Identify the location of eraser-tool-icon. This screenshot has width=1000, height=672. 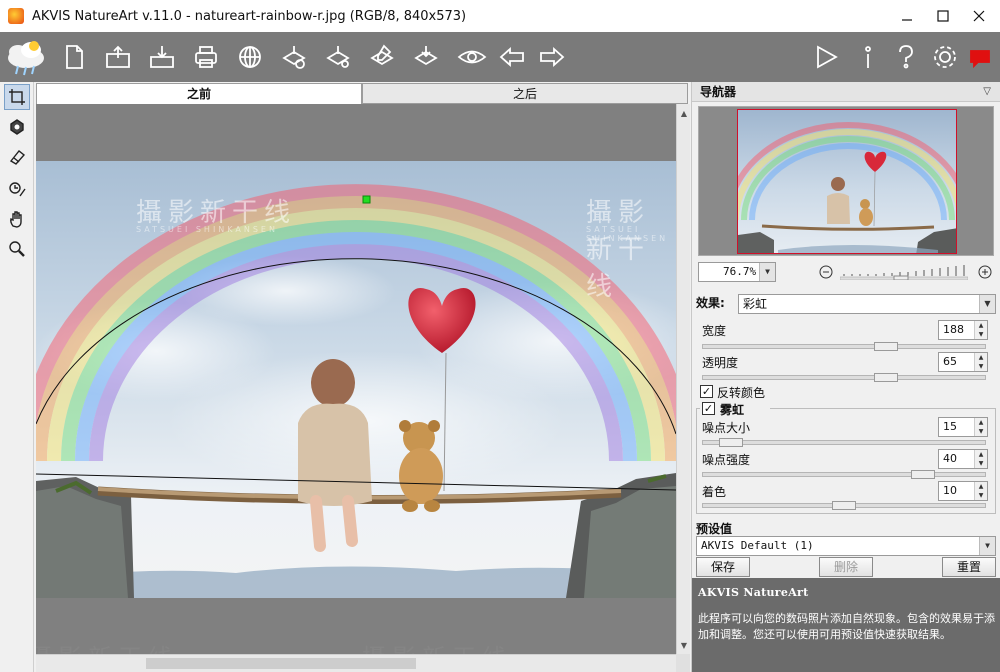
(17, 157).